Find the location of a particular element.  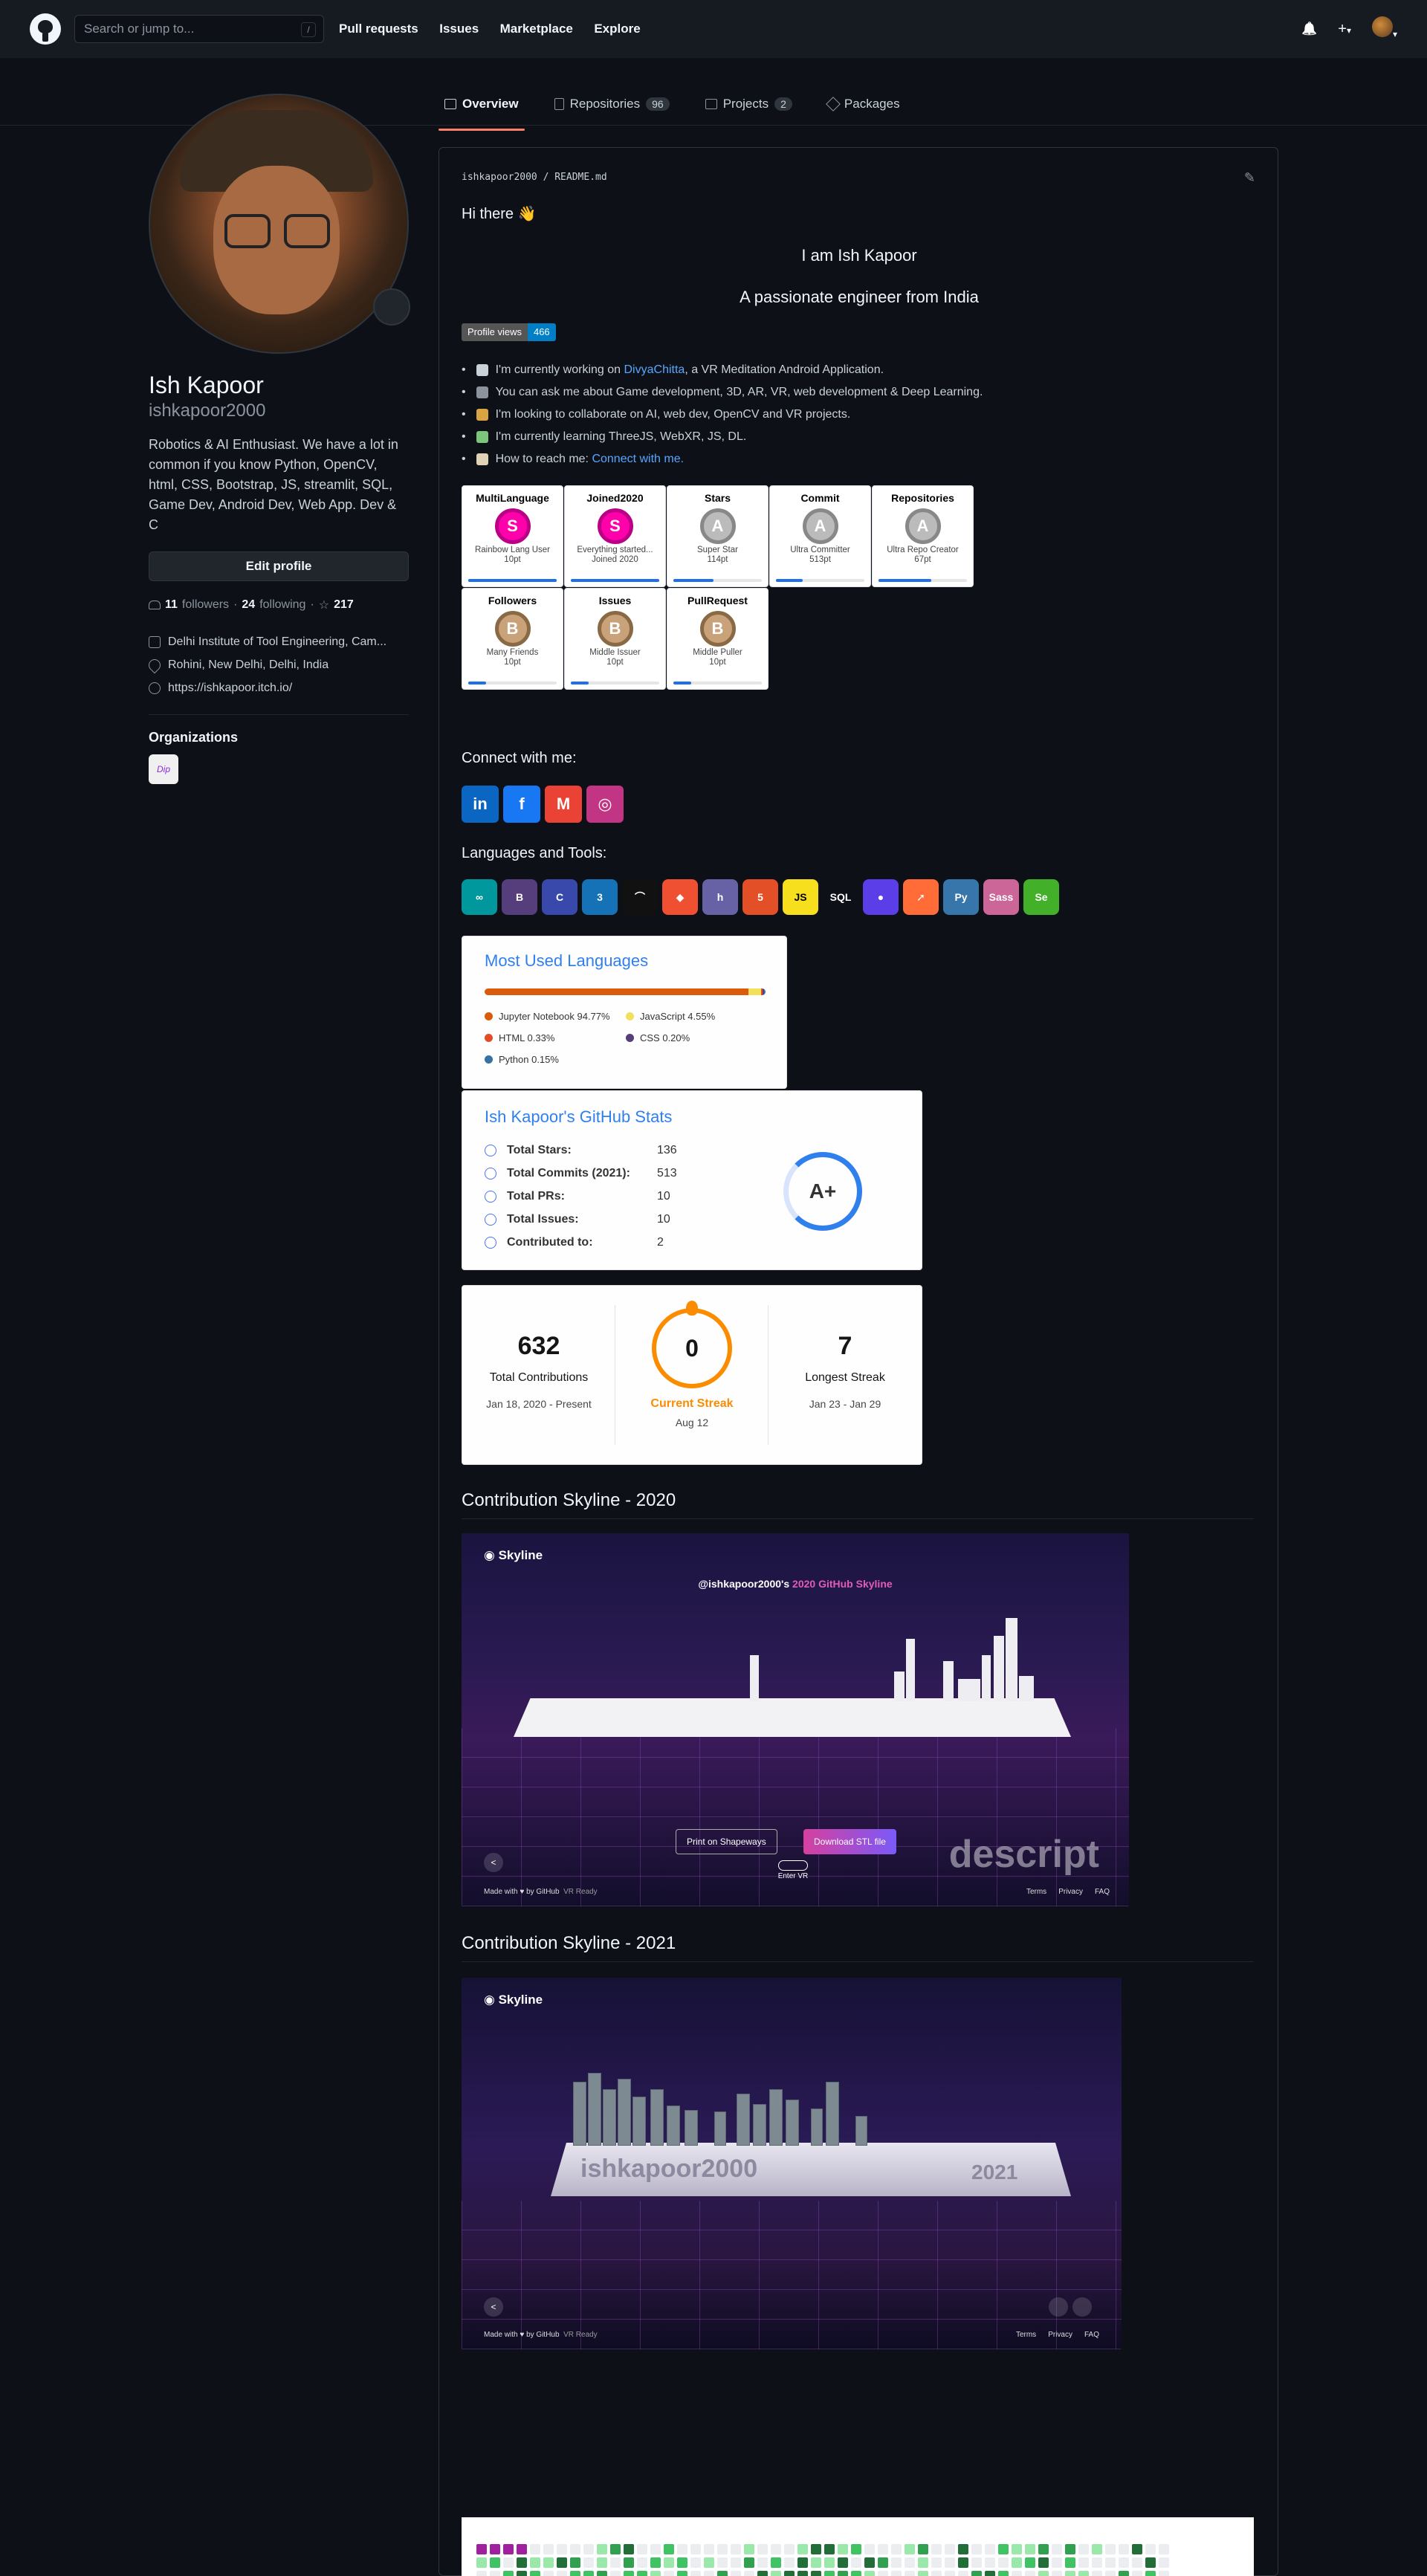

trophy-title: Issues is located at coordinates (615, 600).